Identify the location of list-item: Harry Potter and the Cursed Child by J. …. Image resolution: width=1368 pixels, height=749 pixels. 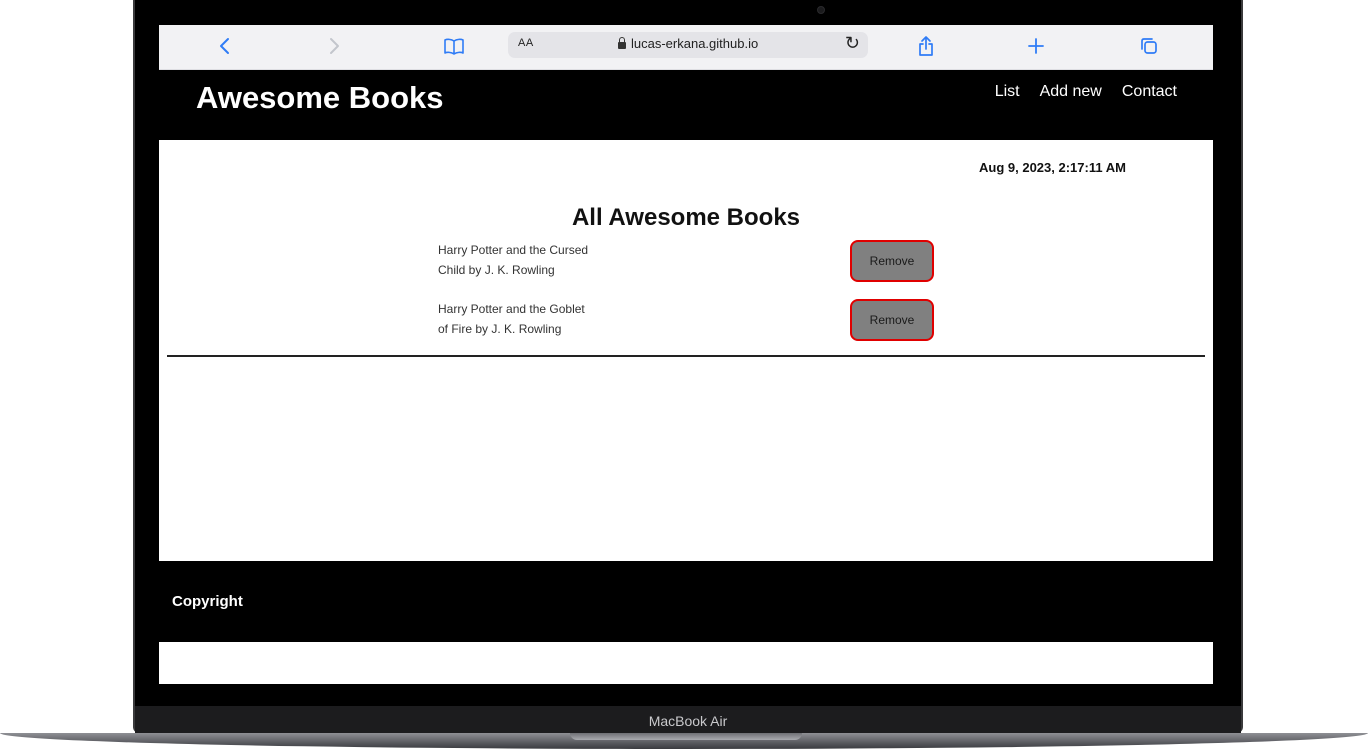
(688, 269).